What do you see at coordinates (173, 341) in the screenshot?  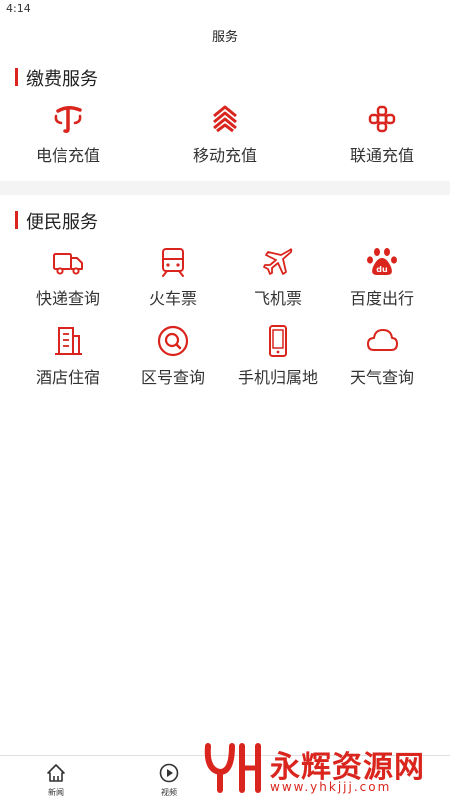 I see `magnifier-icon` at bounding box center [173, 341].